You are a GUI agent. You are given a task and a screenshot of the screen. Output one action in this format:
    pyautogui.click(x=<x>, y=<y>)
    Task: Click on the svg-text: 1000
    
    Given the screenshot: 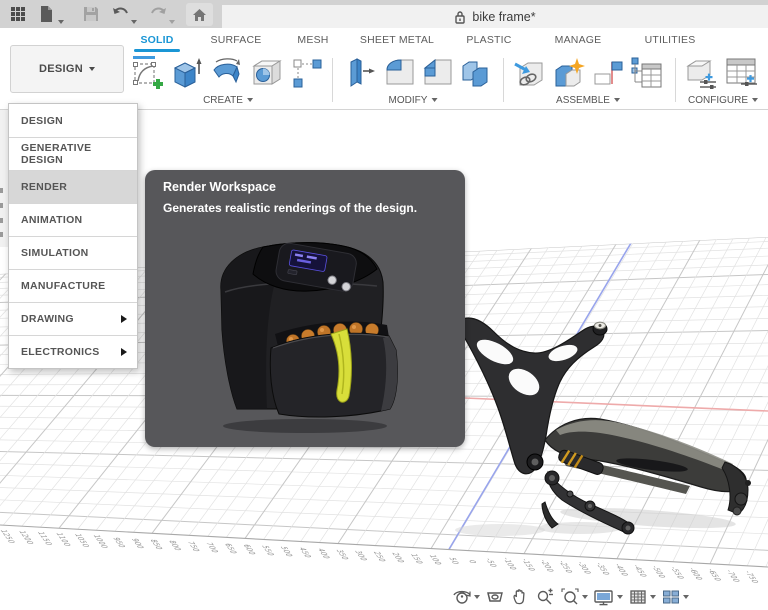 What is the action you would take?
    pyautogui.click(x=101, y=542)
    